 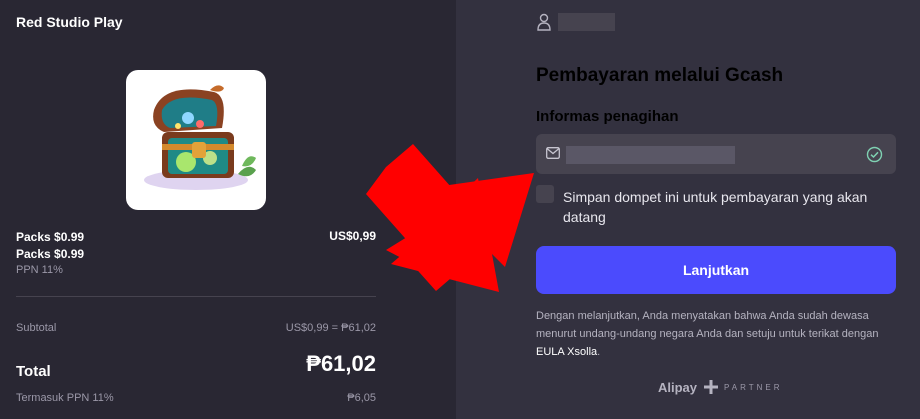 What do you see at coordinates (39, 270) in the screenshot?
I see `item-vat: PPN 11%` at bounding box center [39, 270].